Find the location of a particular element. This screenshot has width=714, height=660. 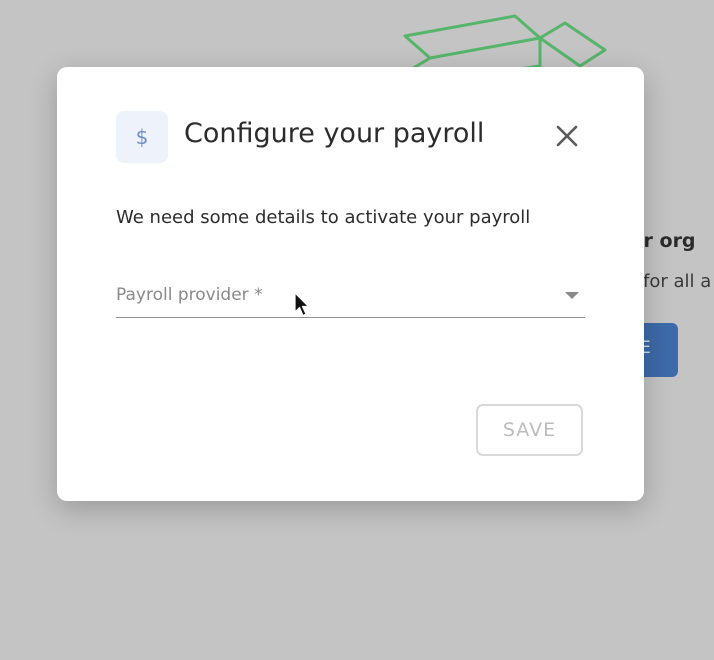

dropdown-arrow-icon is located at coordinates (572, 295).